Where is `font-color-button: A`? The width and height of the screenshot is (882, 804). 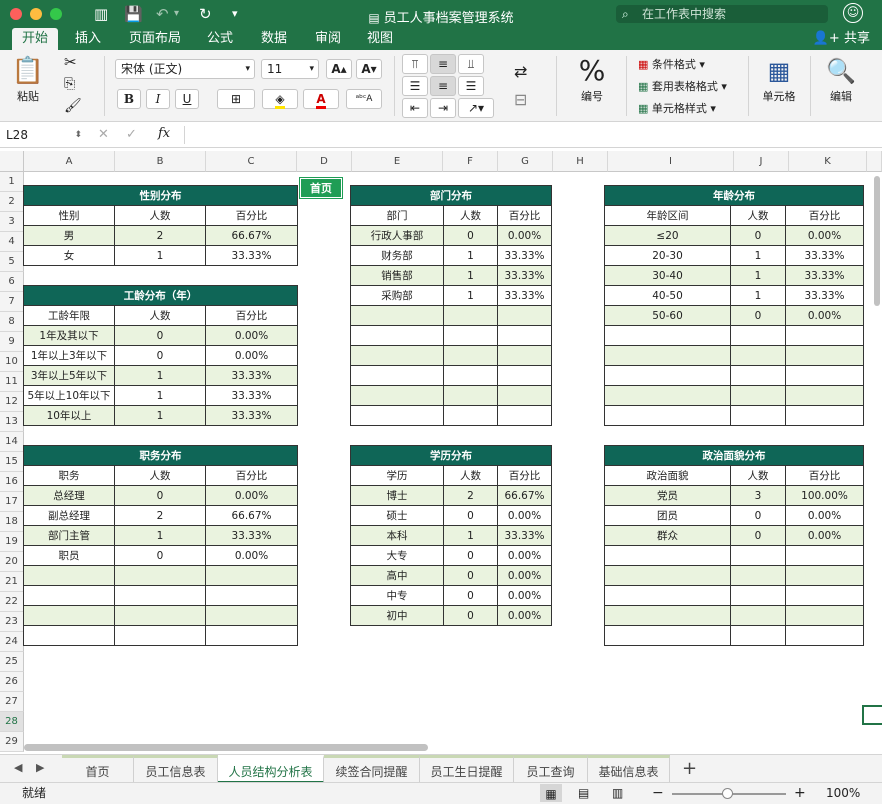
font-color-button: A is located at coordinates (321, 99).